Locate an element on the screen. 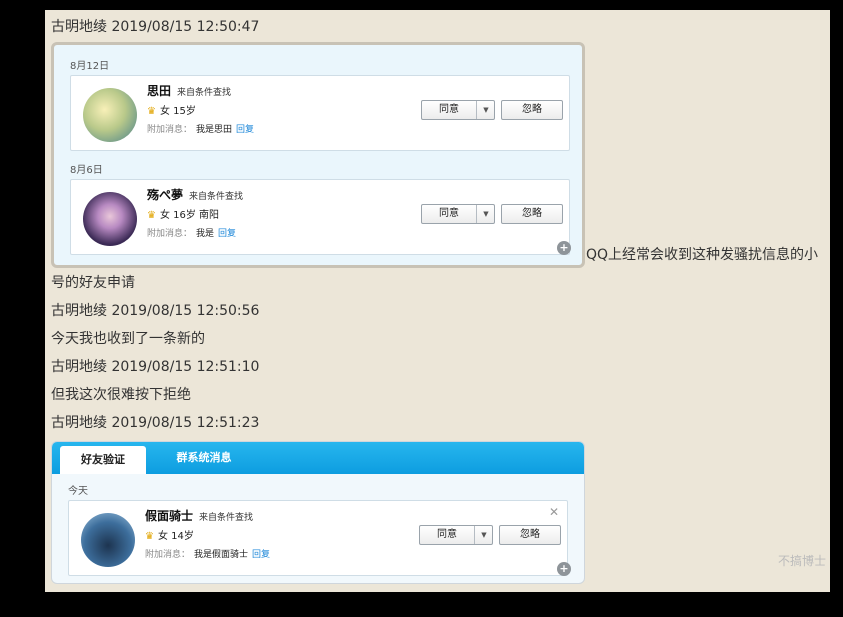 The height and width of the screenshot is (617, 843). message-header: 古明地绫 2019/08/15 12:51:10 is located at coordinates (155, 367).